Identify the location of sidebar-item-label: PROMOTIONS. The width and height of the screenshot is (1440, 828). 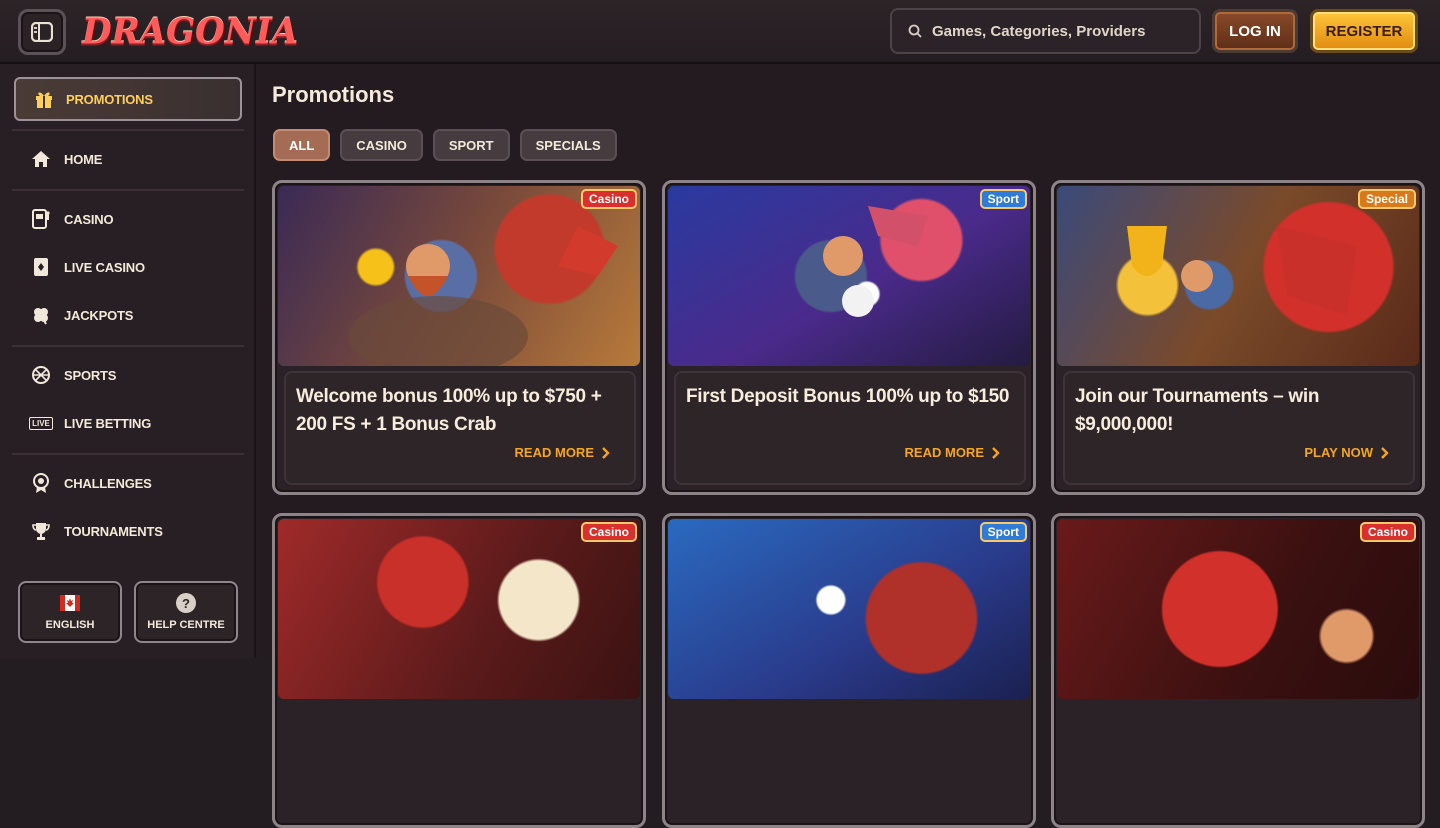
(109, 99).